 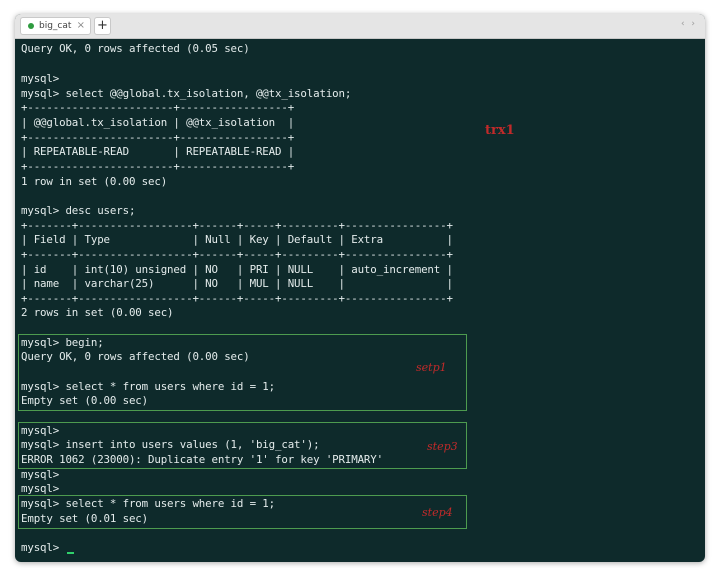 I want to click on tab-label: big_cat, so click(x=55, y=26).